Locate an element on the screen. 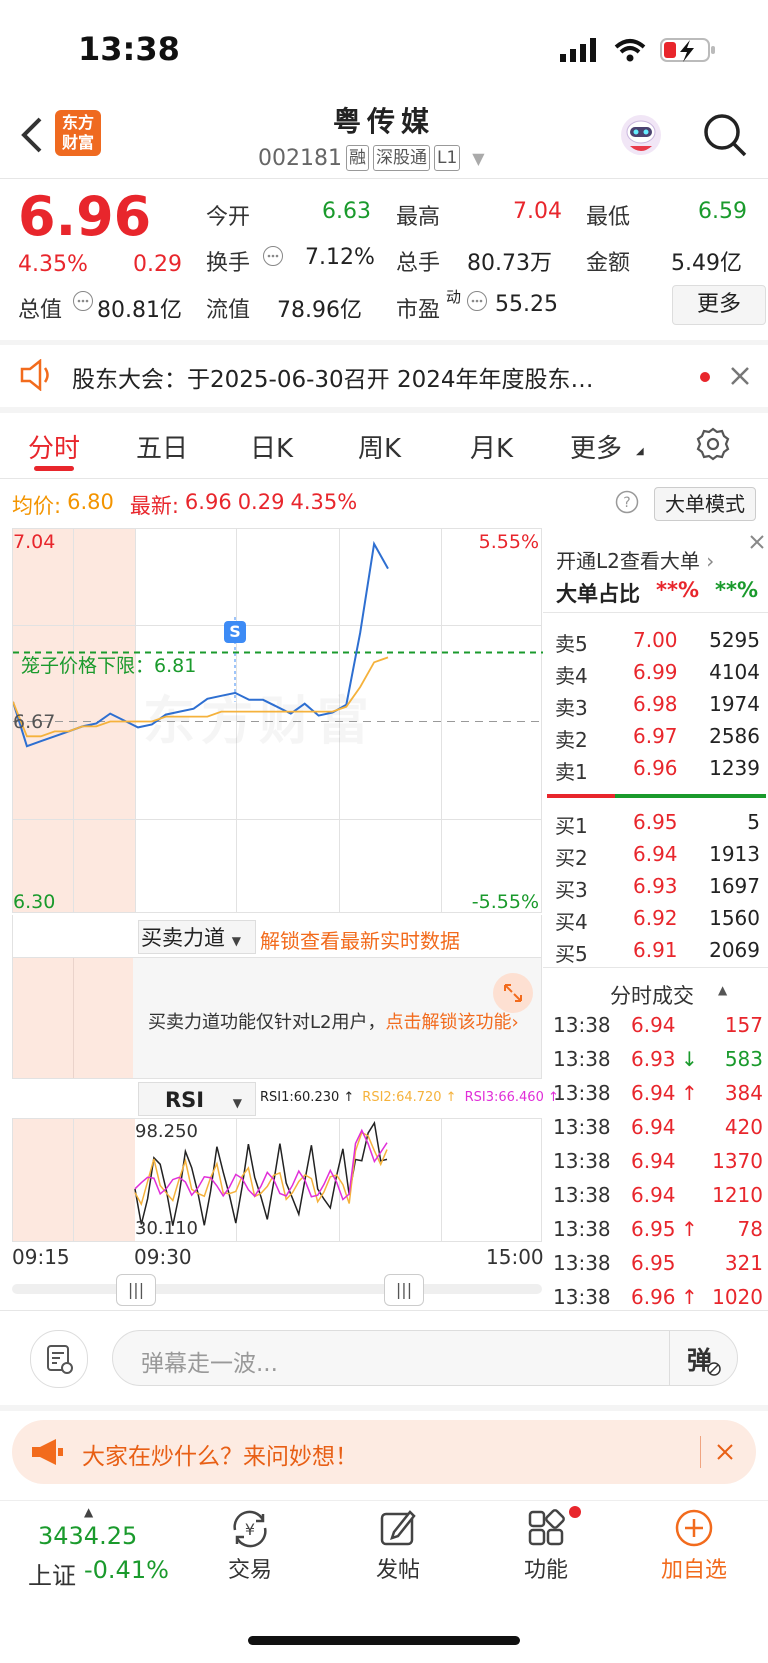 The width and height of the screenshot is (768, 1663). megaphone-icon is located at coordinates (47, 1454).